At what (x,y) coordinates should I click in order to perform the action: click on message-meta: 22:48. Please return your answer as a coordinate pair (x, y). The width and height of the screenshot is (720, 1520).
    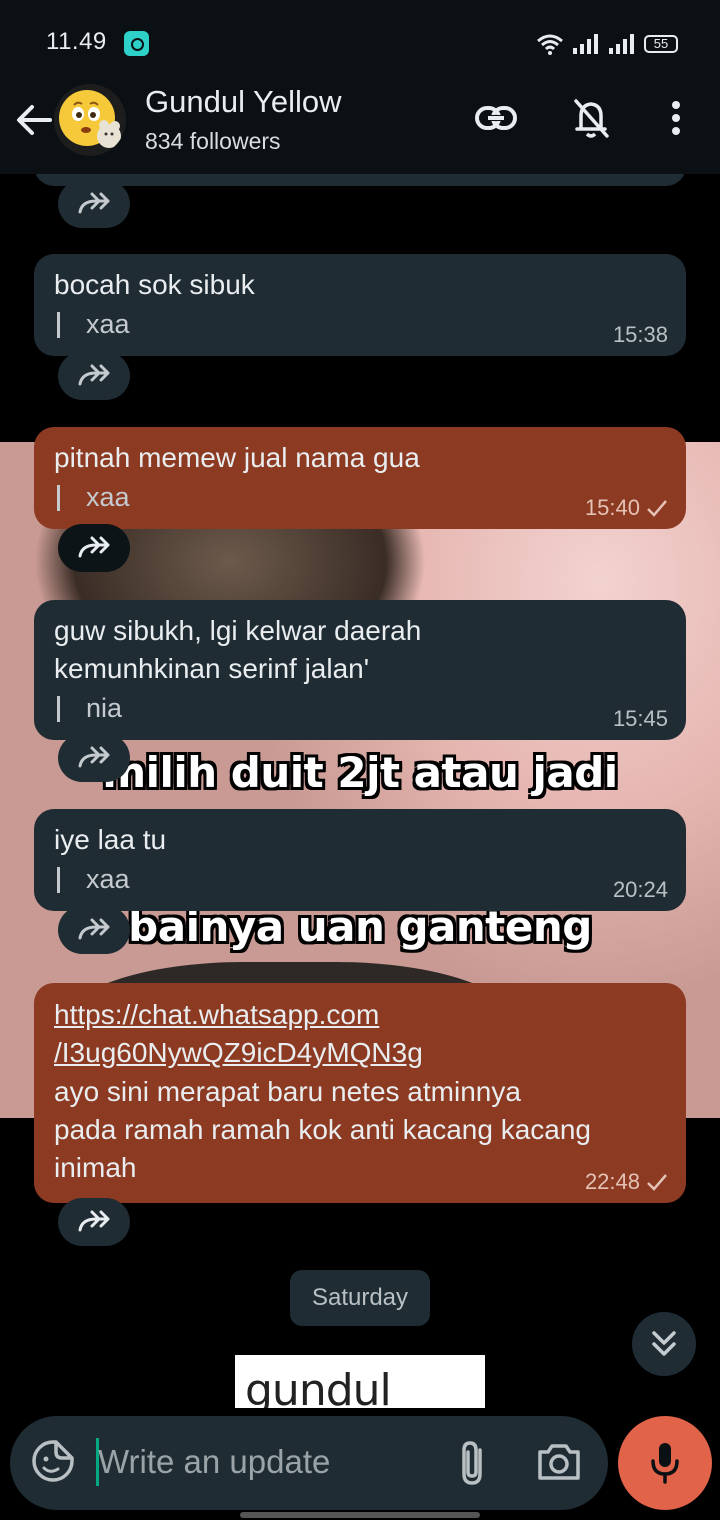
    Looking at the image, I should click on (626, 1182).